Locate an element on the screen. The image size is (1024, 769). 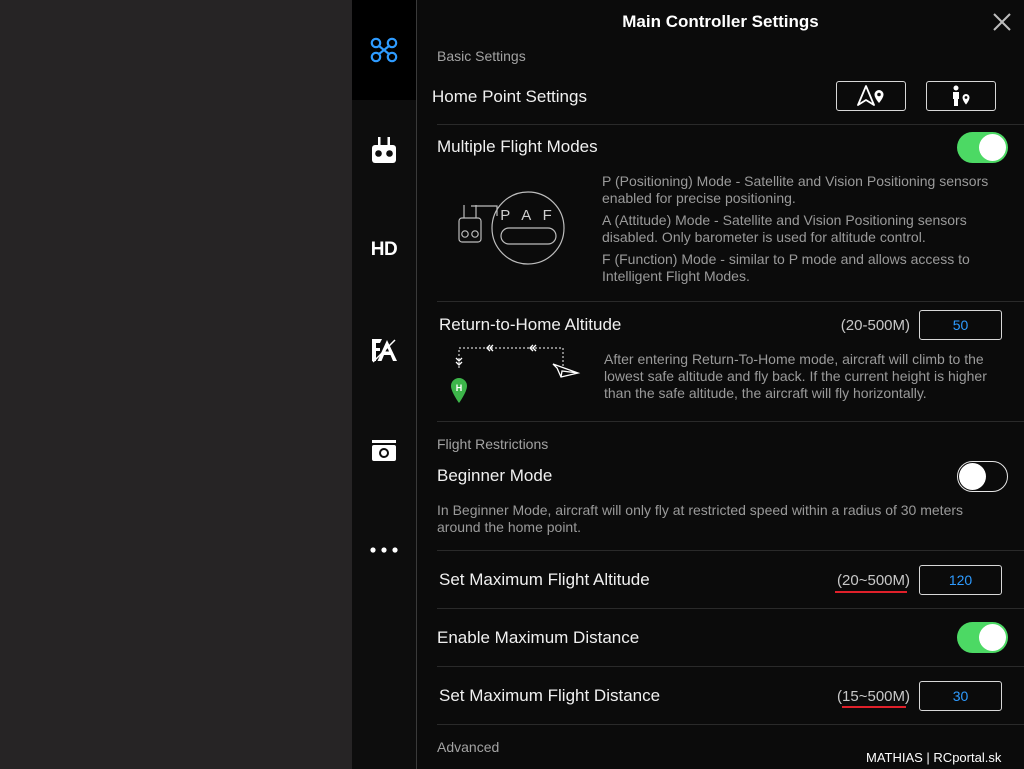
enable-max-distance-toggle is located at coordinates (982, 637).